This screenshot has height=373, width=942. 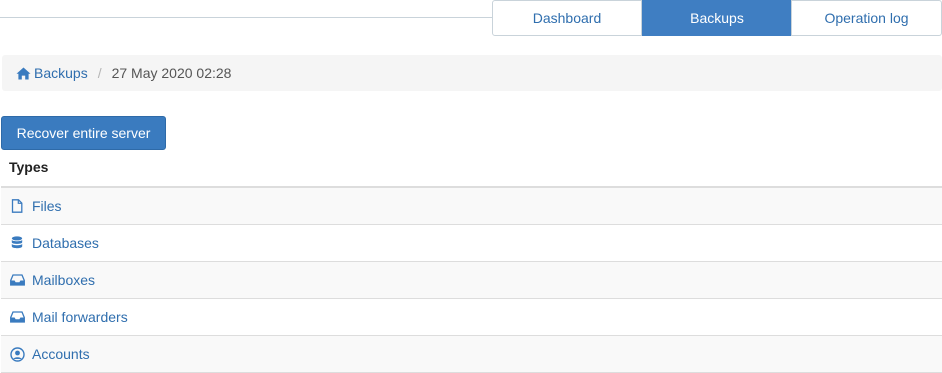 I want to click on type-row-files: Files, so click(x=471, y=206).